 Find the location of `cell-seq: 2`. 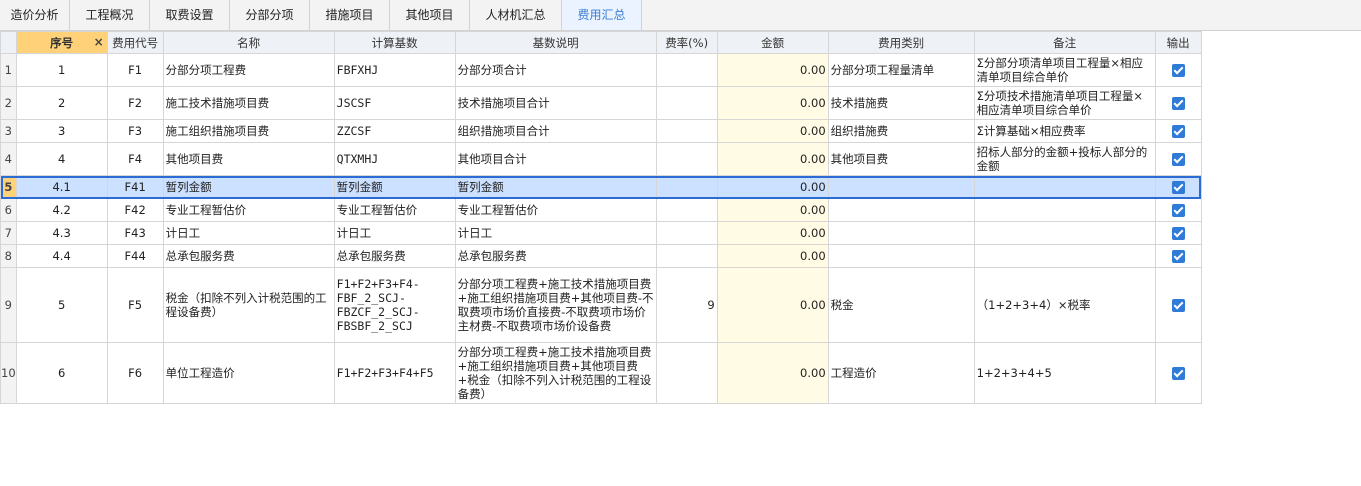

cell-seq: 2 is located at coordinates (61, 103).